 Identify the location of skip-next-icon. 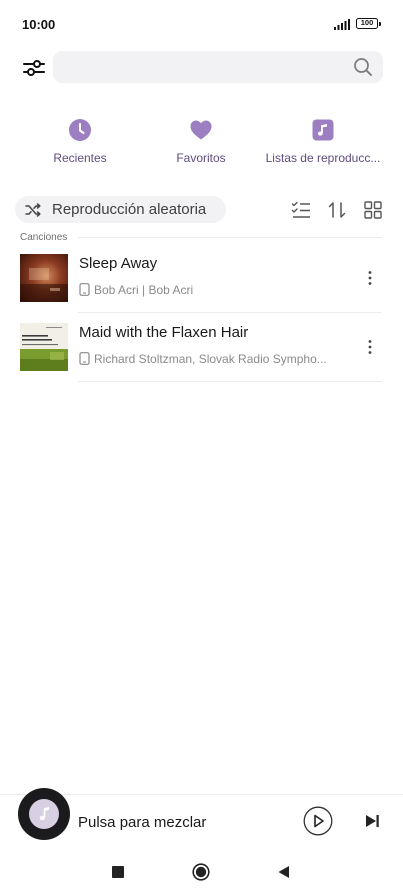
(372, 821).